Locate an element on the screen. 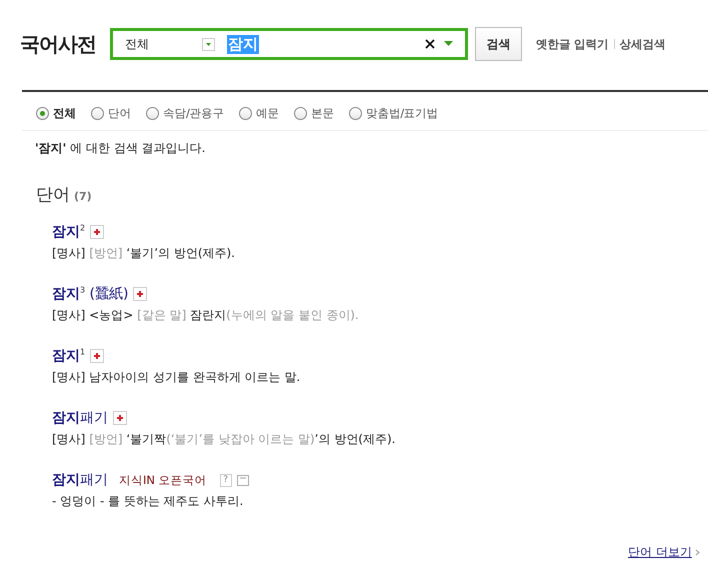  definition-text: [명사] 남자아이의 성기를 완곡하게 이르는 말. is located at coordinates (177, 377).